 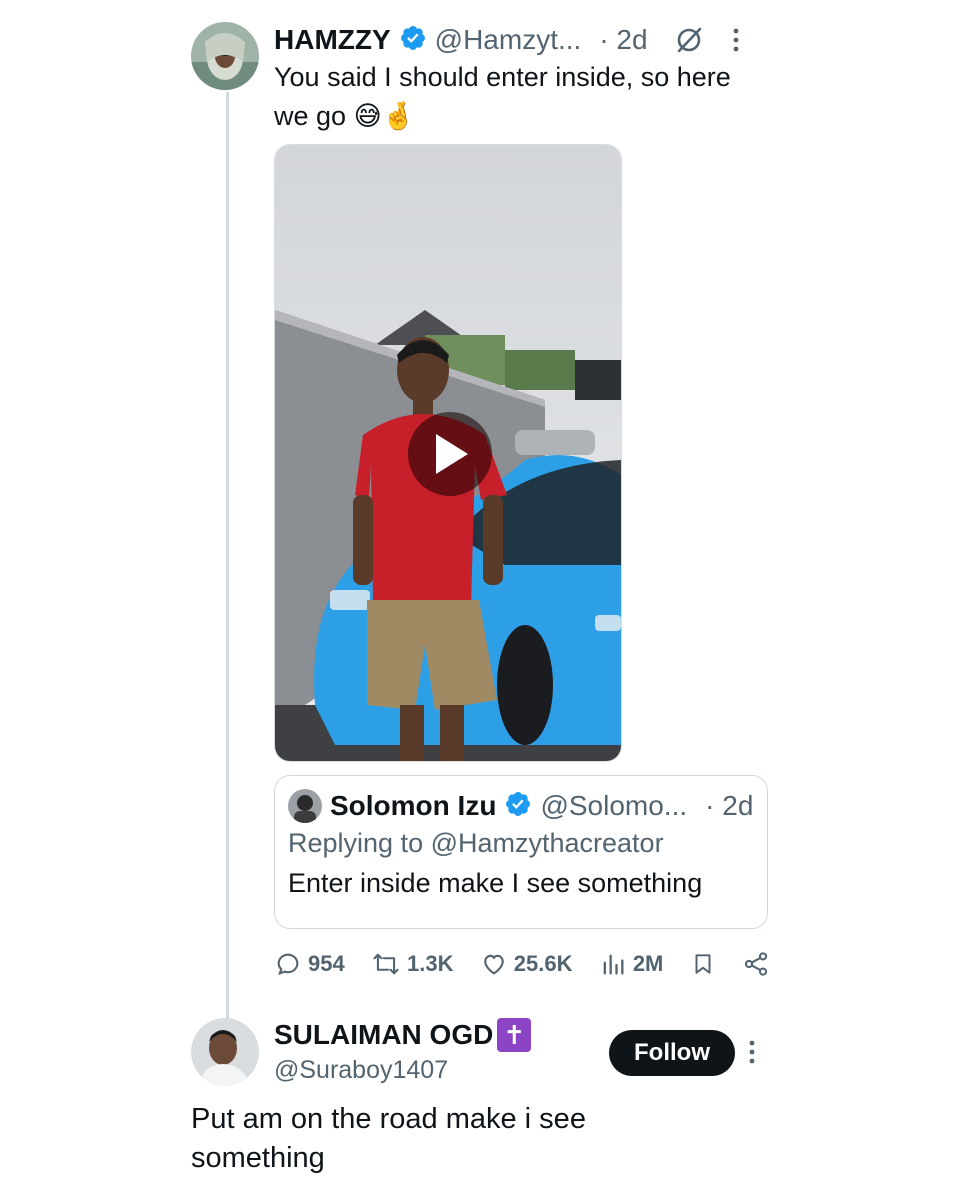 I want to click on share-button, so click(x=756, y=964).